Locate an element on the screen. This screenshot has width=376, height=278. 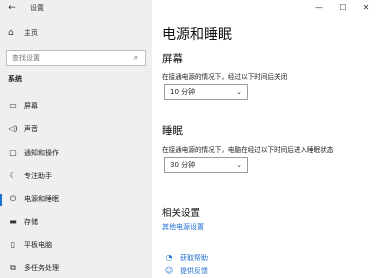
app-title: 设置 is located at coordinates (37, 8).